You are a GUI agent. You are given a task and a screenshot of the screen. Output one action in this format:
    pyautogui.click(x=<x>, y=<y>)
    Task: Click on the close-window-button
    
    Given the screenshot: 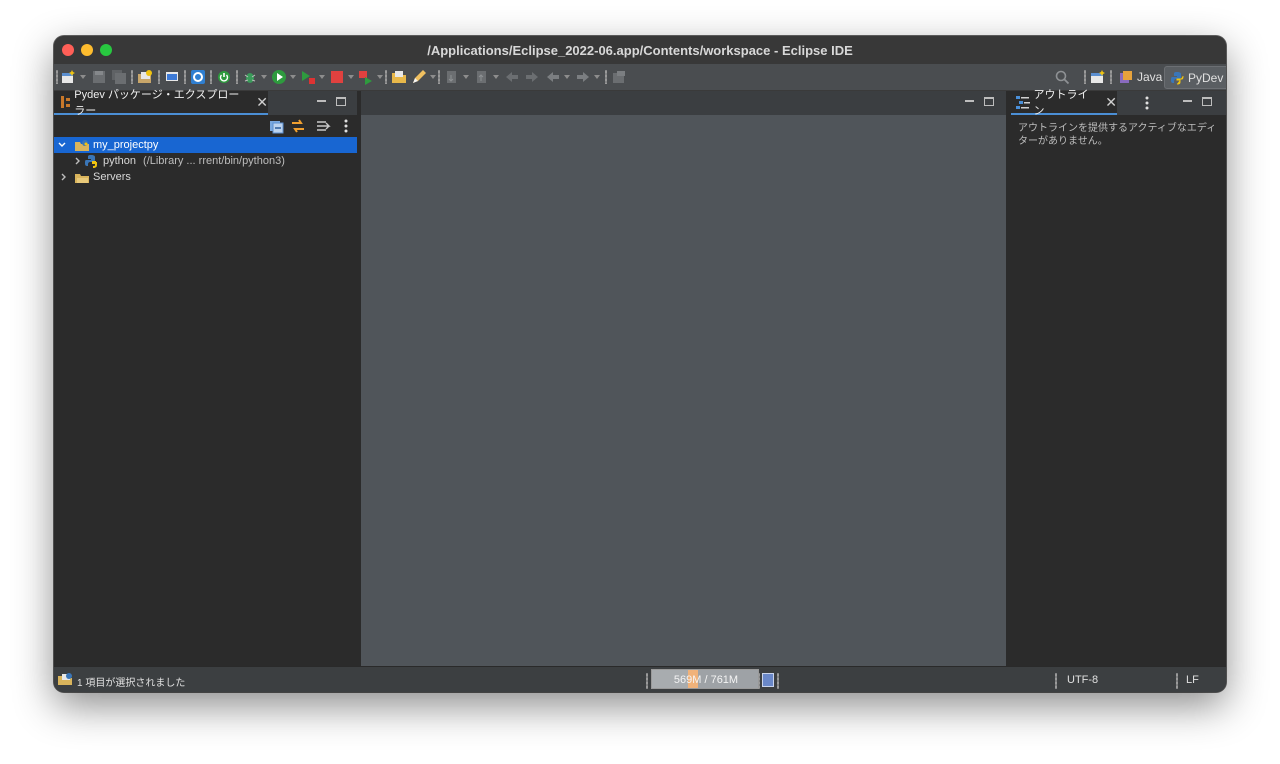 What is the action you would take?
    pyautogui.click(x=68, y=50)
    